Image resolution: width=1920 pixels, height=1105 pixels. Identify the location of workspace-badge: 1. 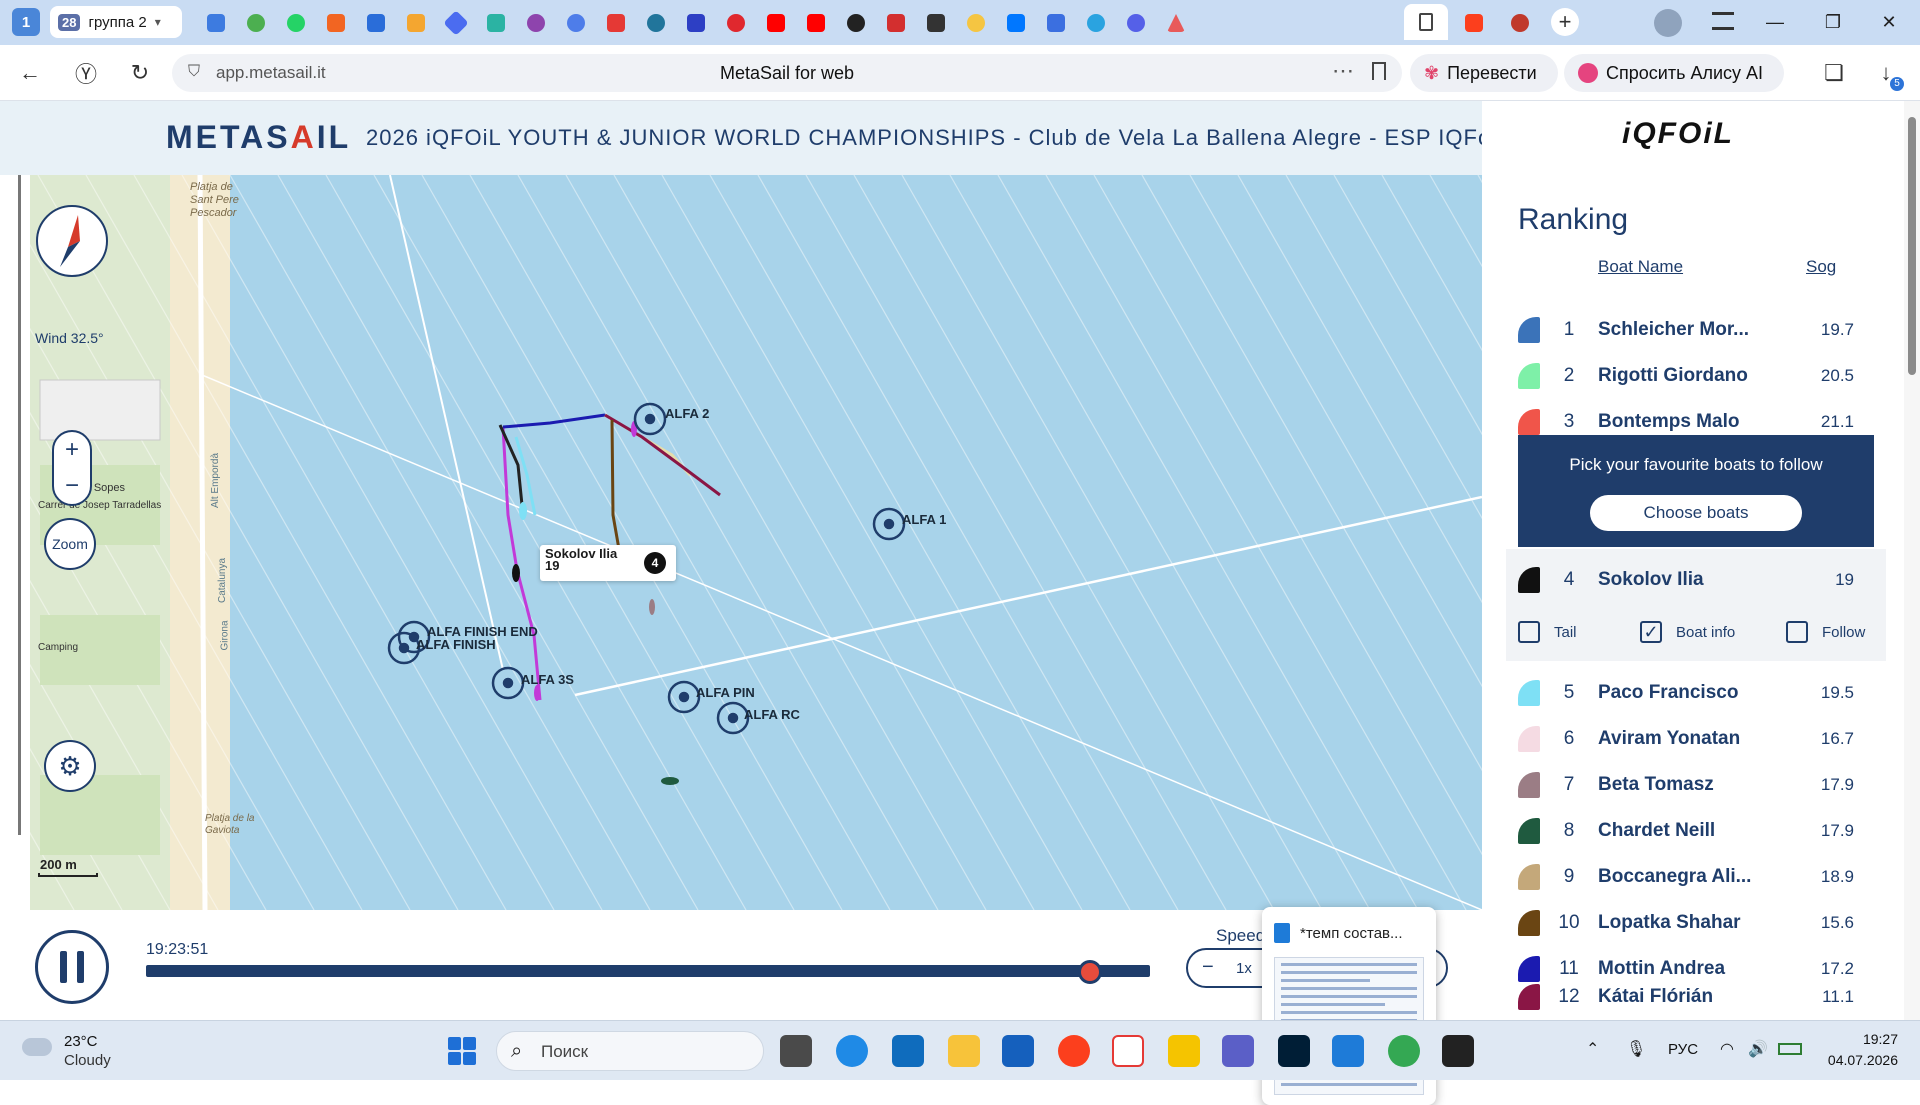
(26, 22).